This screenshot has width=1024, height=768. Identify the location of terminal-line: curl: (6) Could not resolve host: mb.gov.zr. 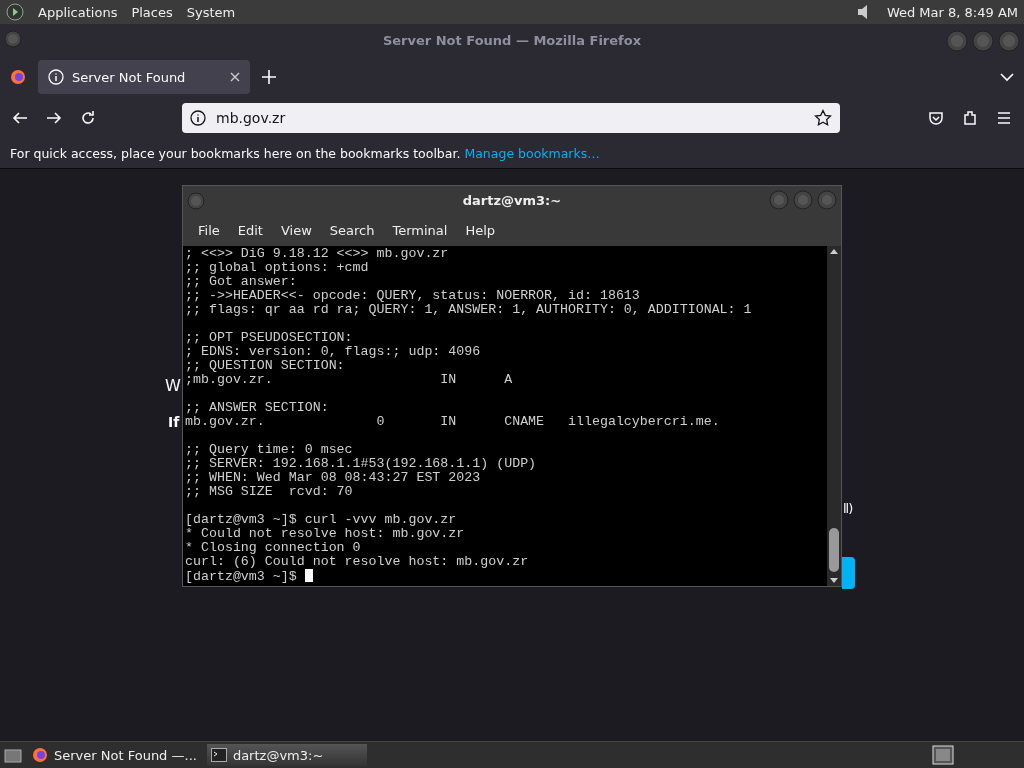
(357, 561).